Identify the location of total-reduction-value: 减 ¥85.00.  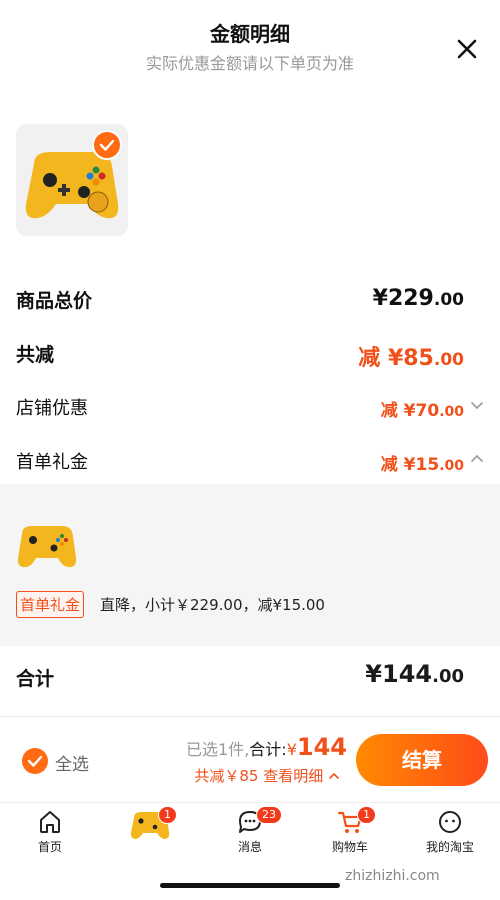
(411, 358).